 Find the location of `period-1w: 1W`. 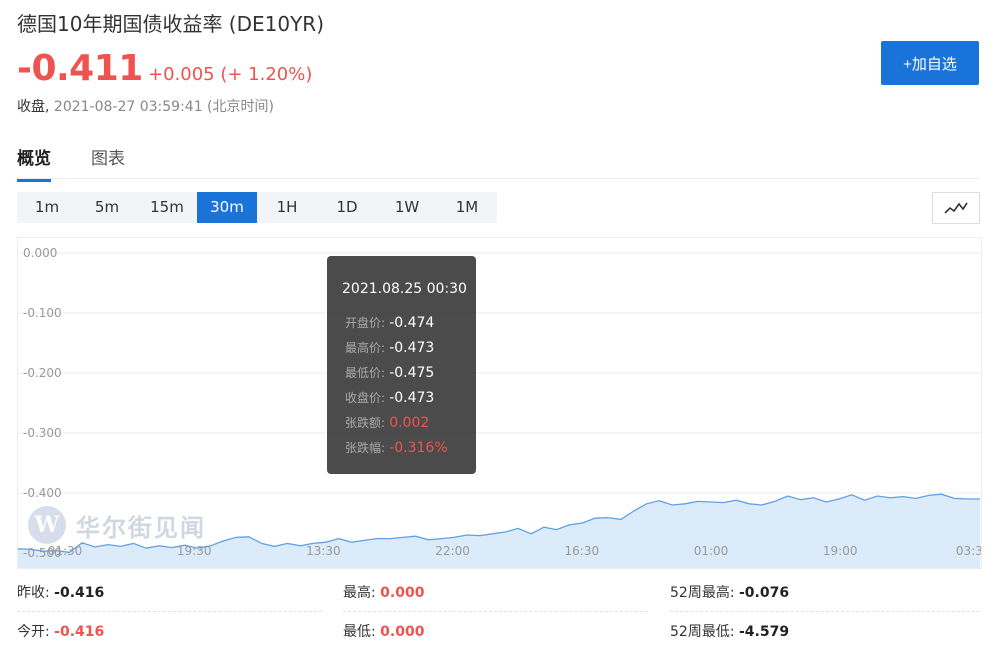

period-1w: 1W is located at coordinates (407, 207).